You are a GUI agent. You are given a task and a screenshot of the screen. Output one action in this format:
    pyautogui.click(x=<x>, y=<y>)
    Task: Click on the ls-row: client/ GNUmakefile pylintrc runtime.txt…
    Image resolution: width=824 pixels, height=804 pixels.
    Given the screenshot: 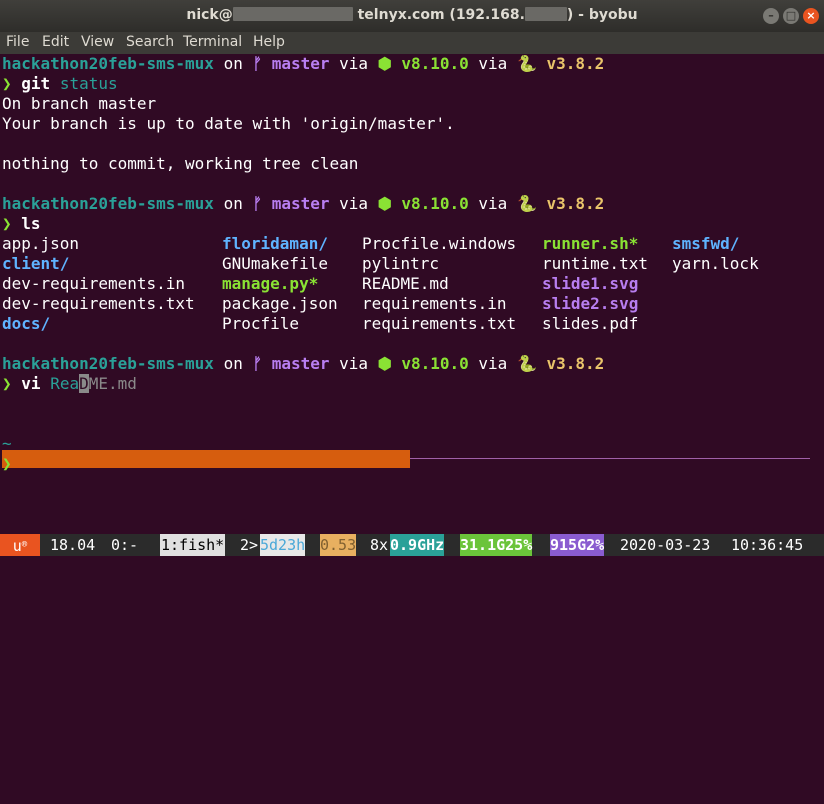 What is the action you would take?
    pyautogui.click(x=412, y=264)
    